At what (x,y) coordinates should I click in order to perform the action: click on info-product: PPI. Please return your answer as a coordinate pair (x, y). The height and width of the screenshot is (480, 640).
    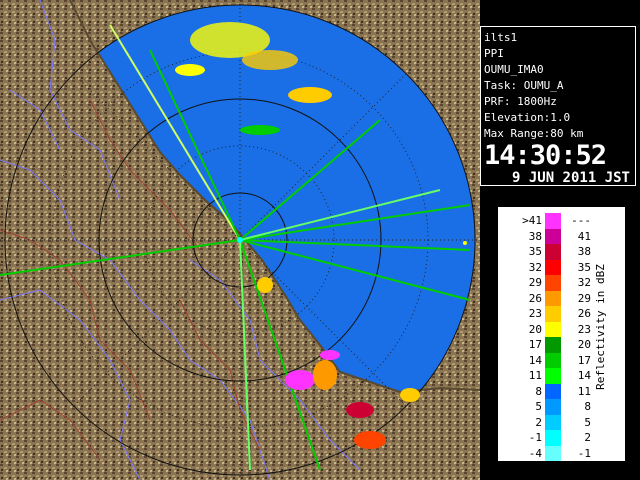
    Looking at the image, I should click on (494, 53).